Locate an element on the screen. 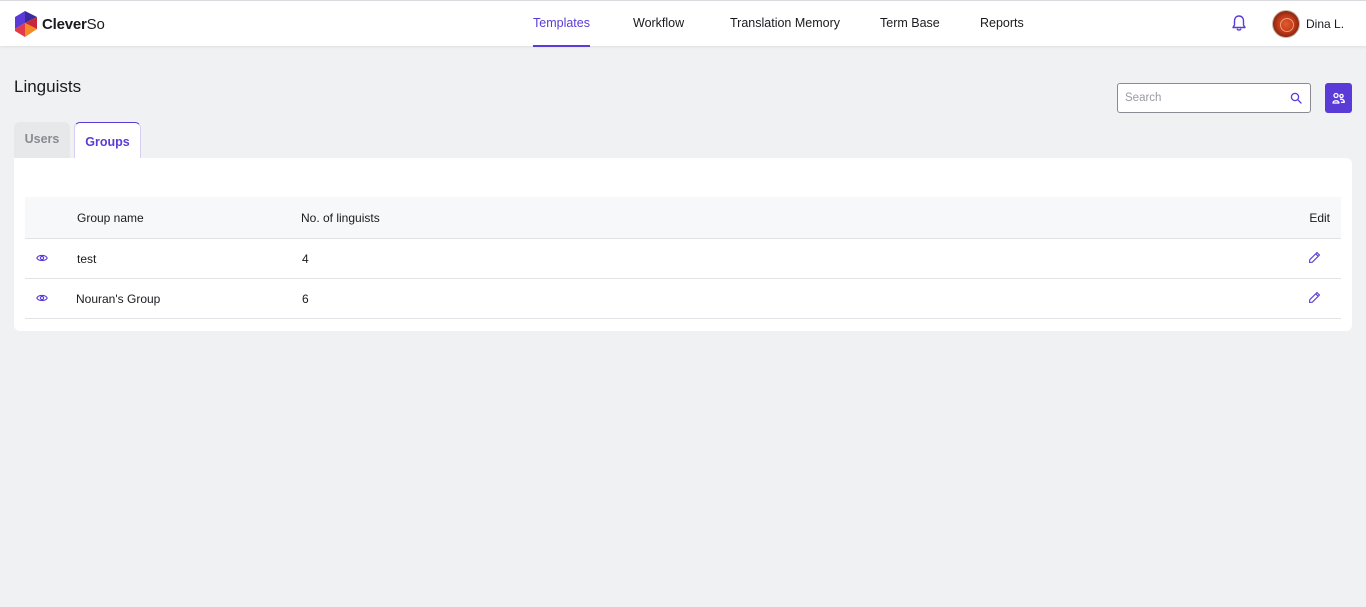 The image size is (1366, 607). linguist-count-cell: 4 is located at coordinates (305, 259).